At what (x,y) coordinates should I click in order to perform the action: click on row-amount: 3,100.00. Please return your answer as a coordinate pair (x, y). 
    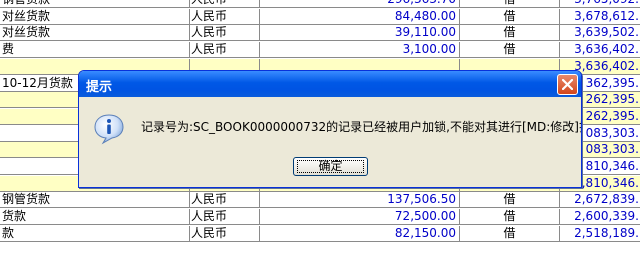
    Looking at the image, I should click on (360, 50).